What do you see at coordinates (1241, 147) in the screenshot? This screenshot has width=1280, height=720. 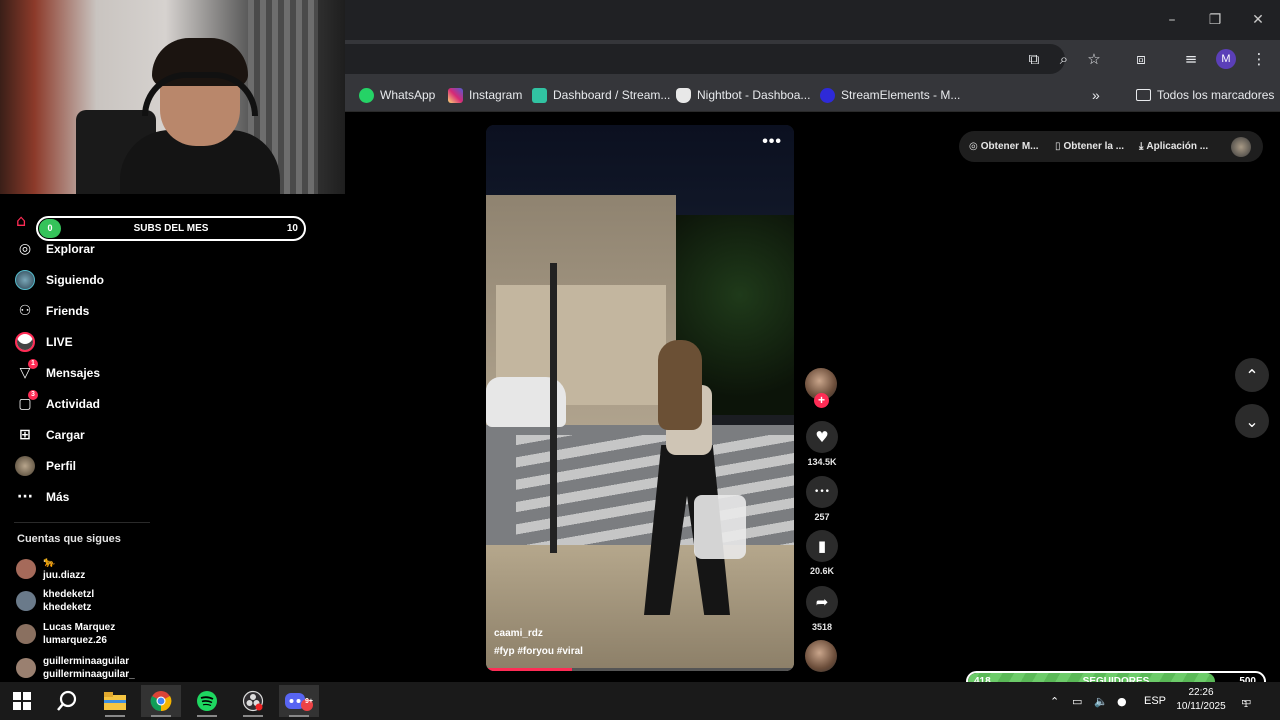 I see `user-avatar` at bounding box center [1241, 147].